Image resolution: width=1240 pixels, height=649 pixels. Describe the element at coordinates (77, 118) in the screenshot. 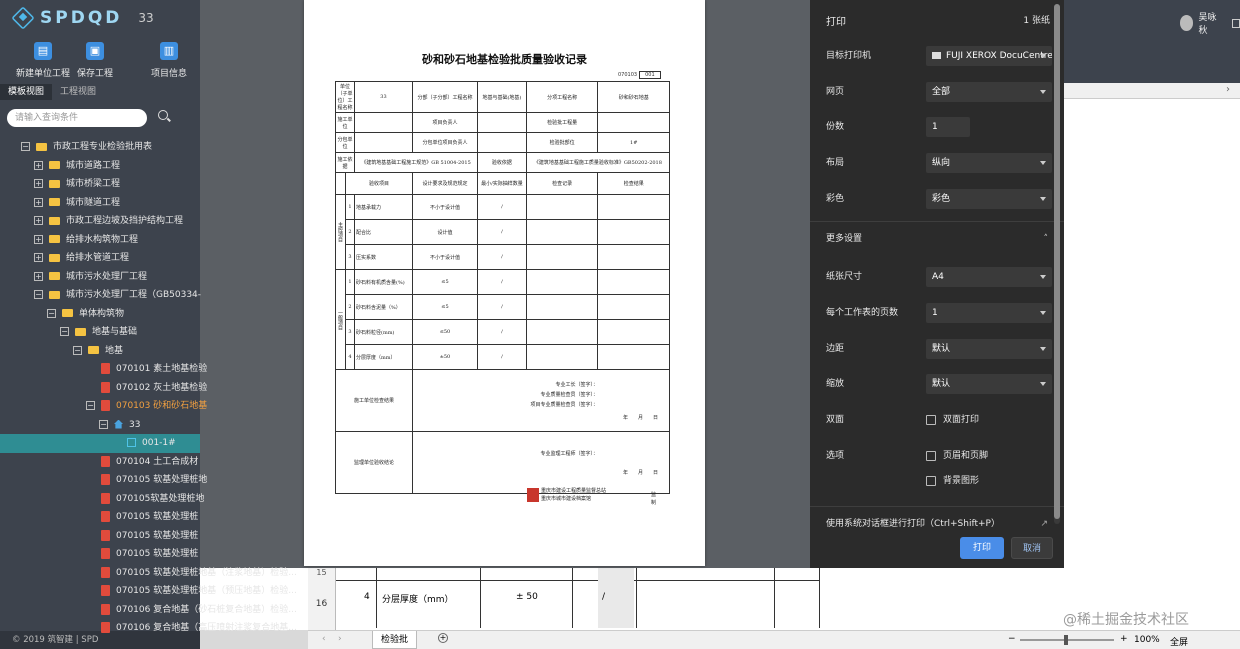

I see `search-input: 请输入查询条件` at that location.